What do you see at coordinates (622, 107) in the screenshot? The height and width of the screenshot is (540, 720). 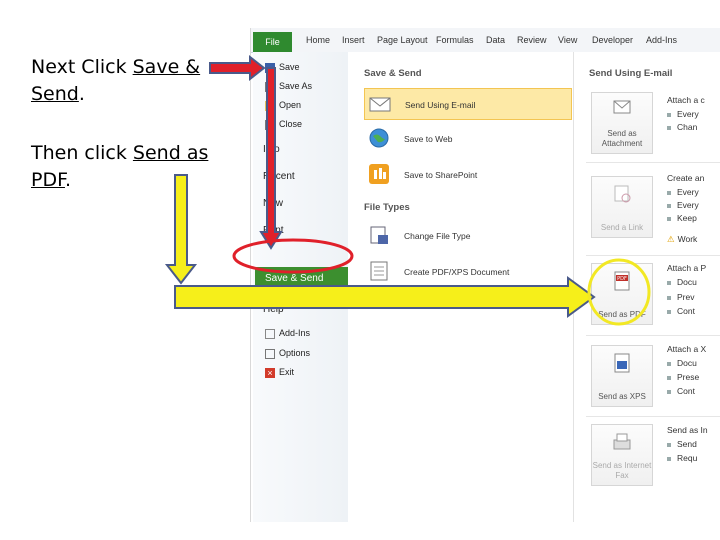 I see `attachment-icon` at bounding box center [622, 107].